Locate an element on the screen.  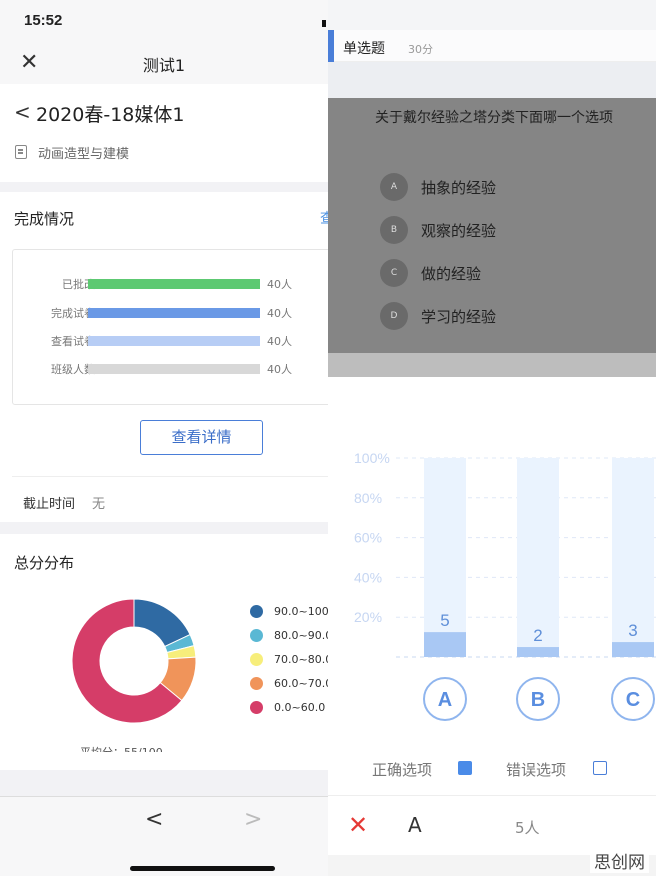
course-name: 2020春-18媒体1 is located at coordinates (110, 113).